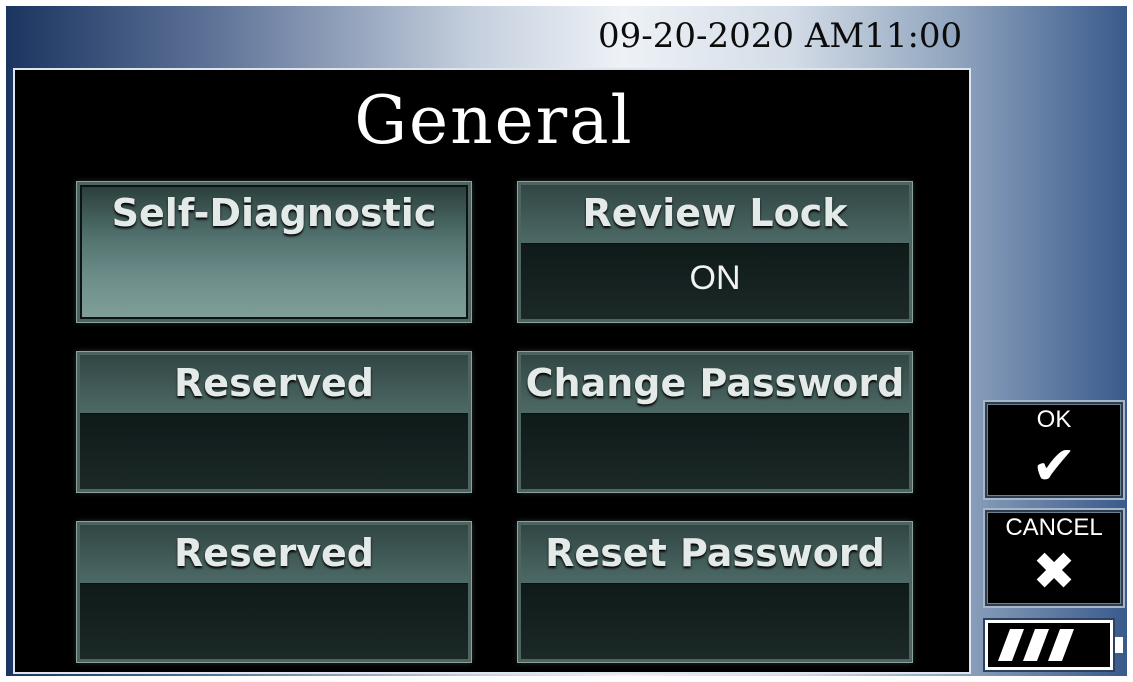 This screenshot has width=1133, height=682. What do you see at coordinates (715, 422) in the screenshot?
I see `change-password-button: Change Password` at bounding box center [715, 422].